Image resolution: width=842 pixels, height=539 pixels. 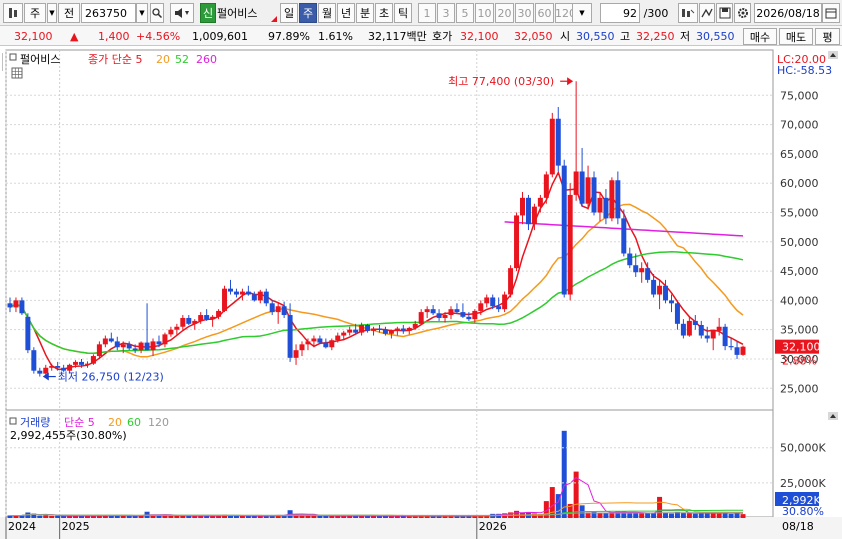 I want to click on search-icon, so click(x=157, y=13).